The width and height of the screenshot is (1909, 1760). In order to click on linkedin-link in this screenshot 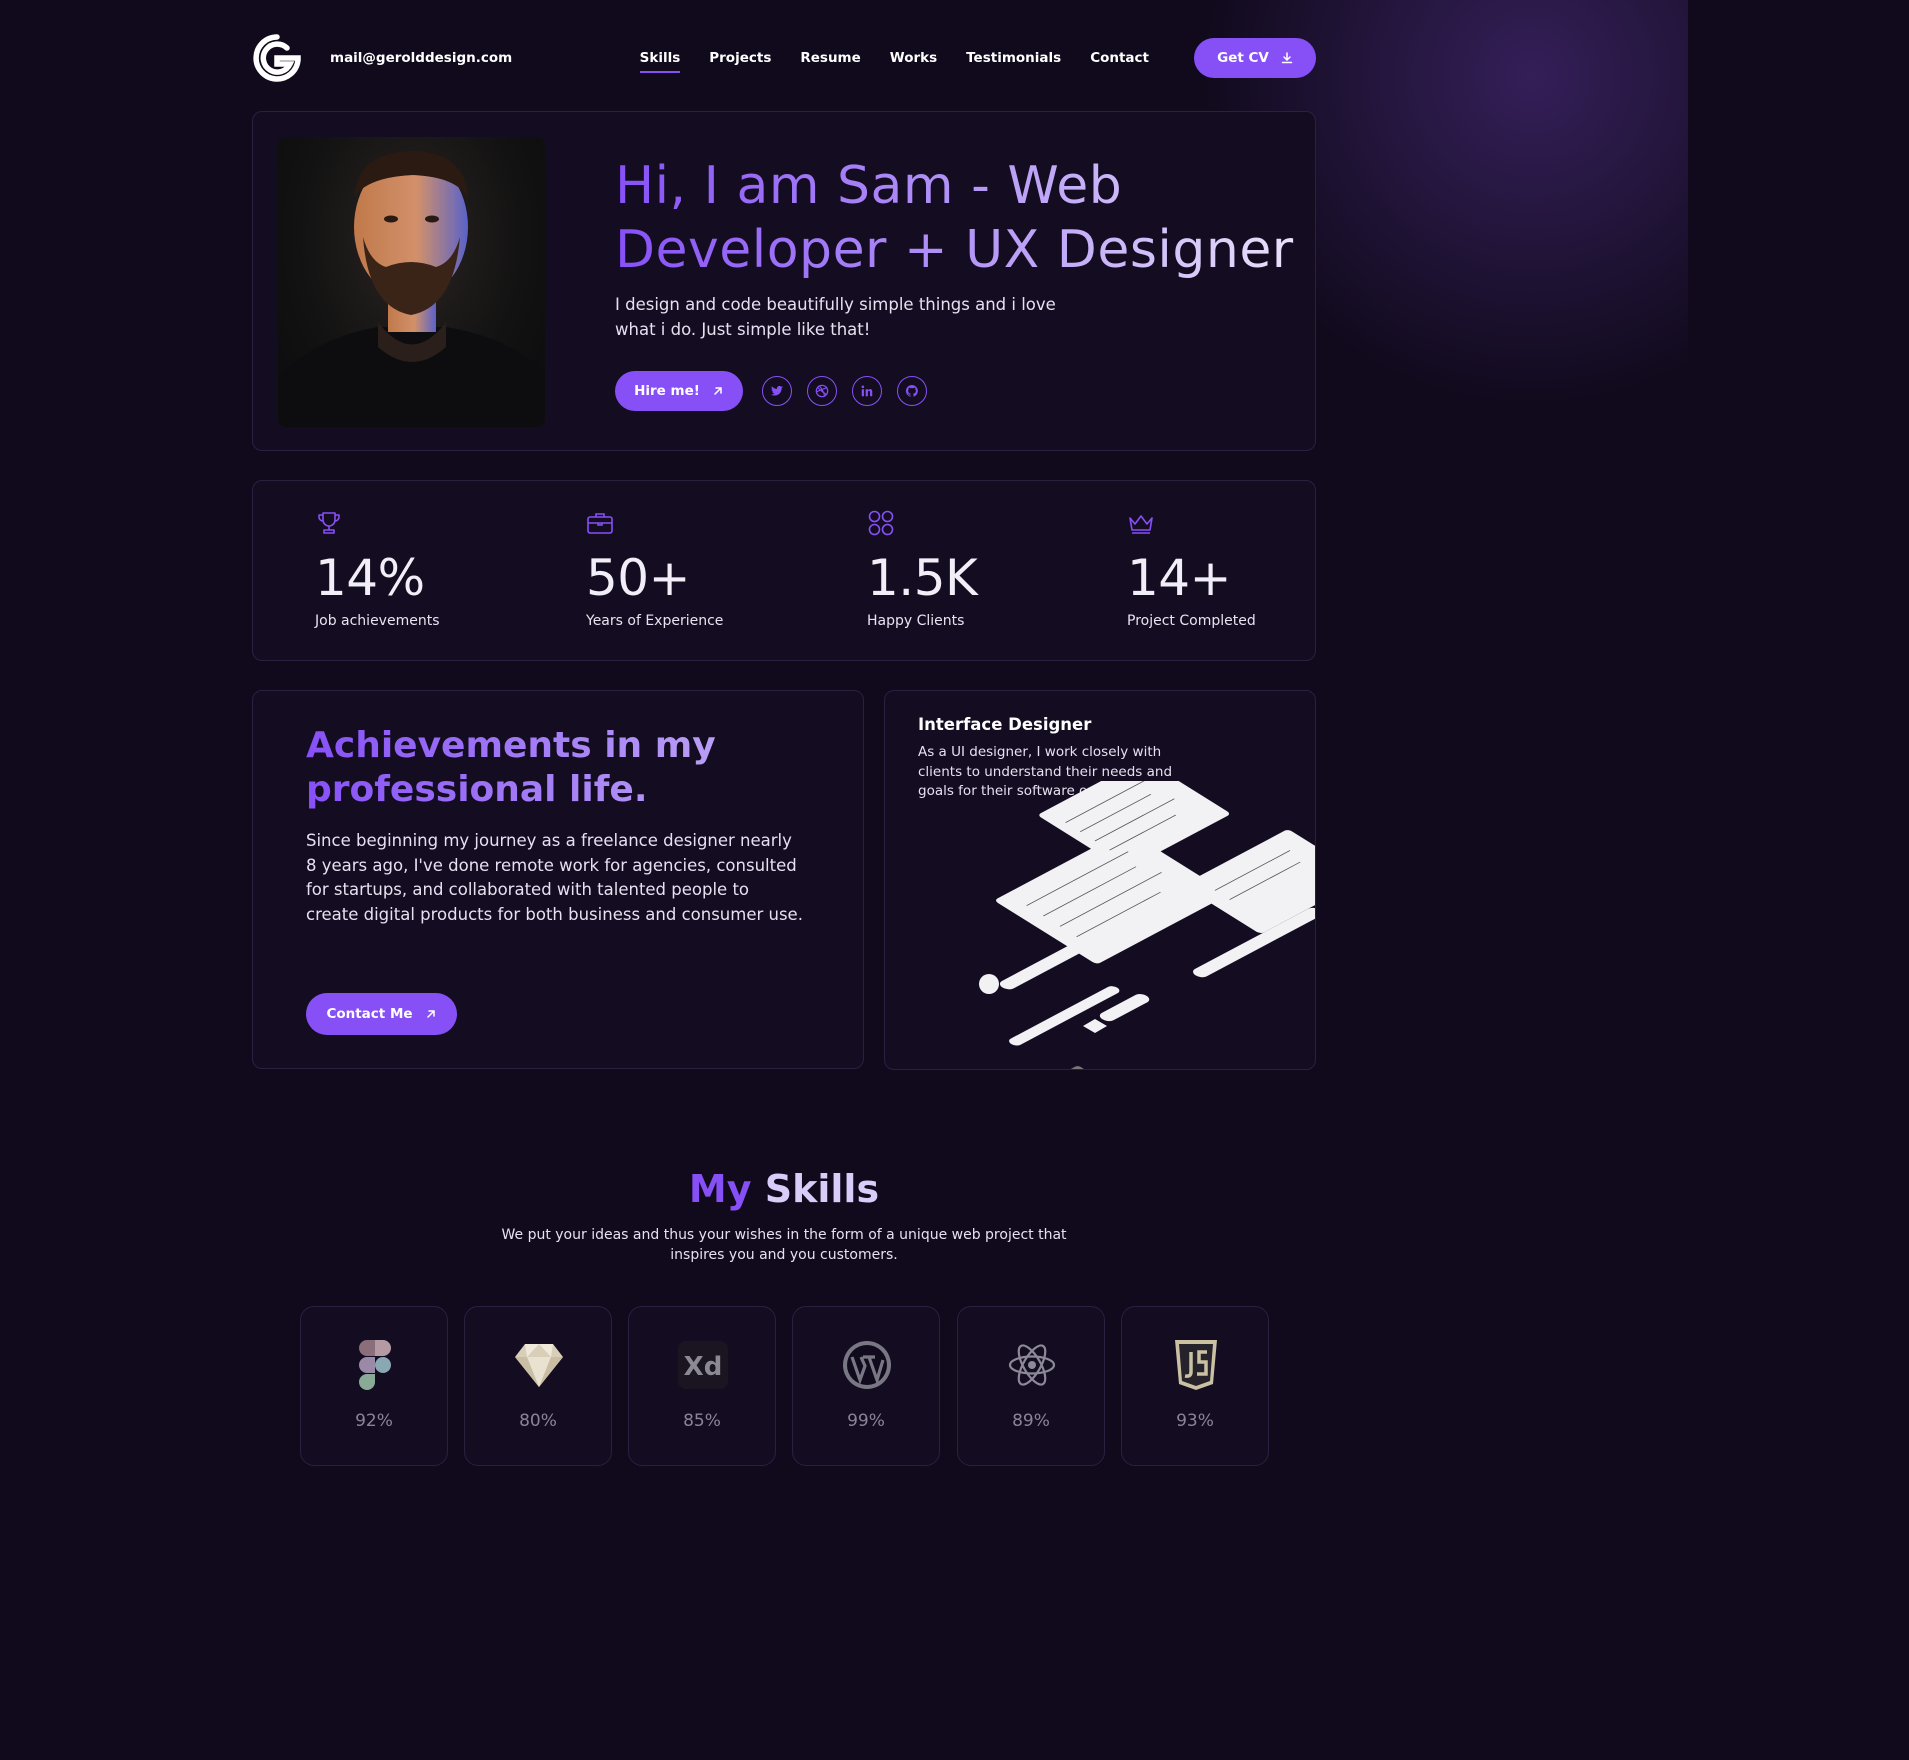, I will do `click(867, 391)`.